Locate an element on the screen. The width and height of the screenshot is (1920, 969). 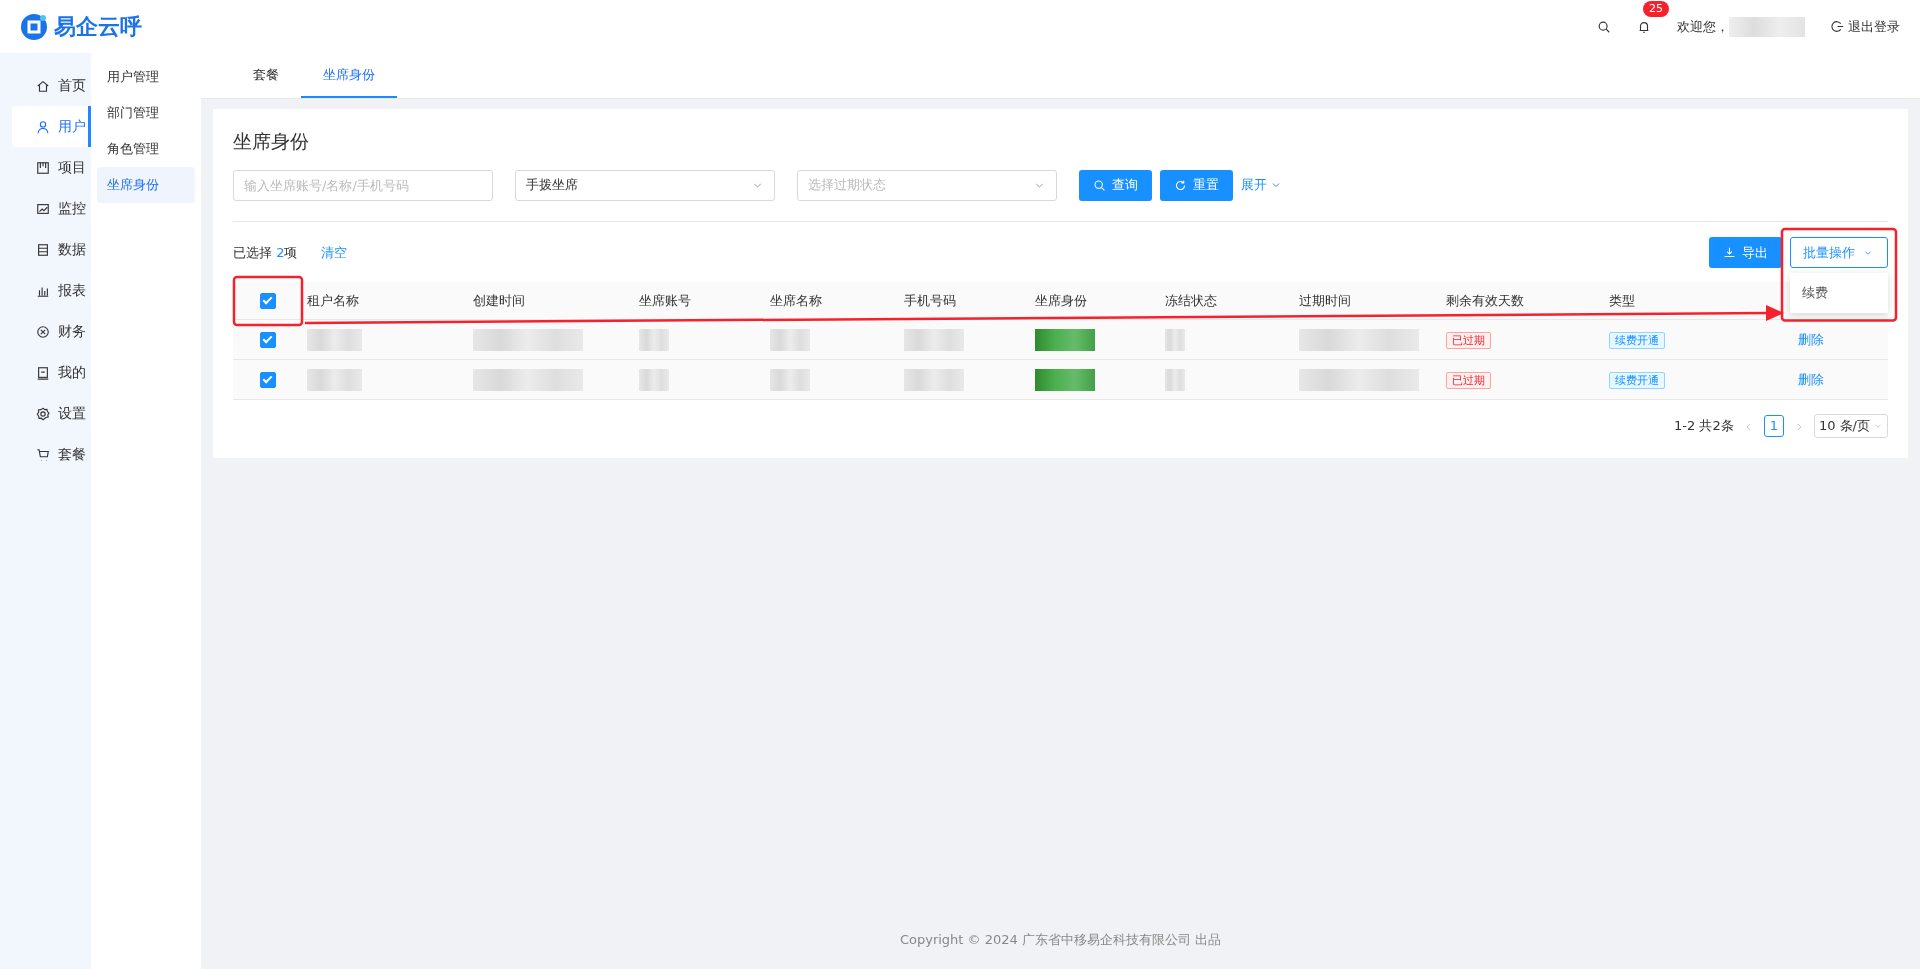
seat-type-select: 手拨坐席 is located at coordinates (645, 185).